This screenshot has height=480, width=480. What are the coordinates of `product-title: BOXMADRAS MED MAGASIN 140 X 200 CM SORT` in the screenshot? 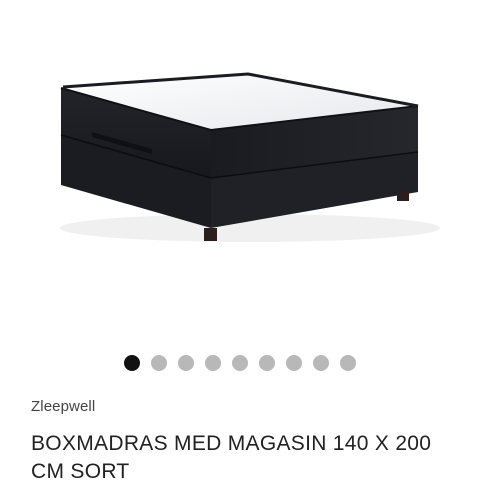 It's located at (231, 456).